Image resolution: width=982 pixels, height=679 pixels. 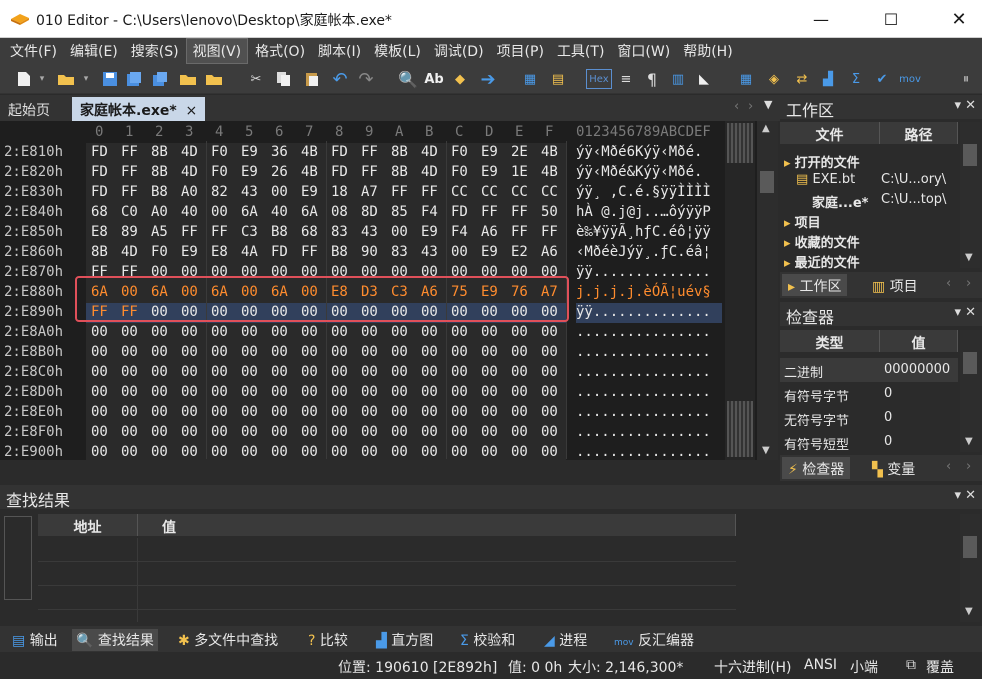 I want to click on hex-byte: A6, so click(x=494, y=232).